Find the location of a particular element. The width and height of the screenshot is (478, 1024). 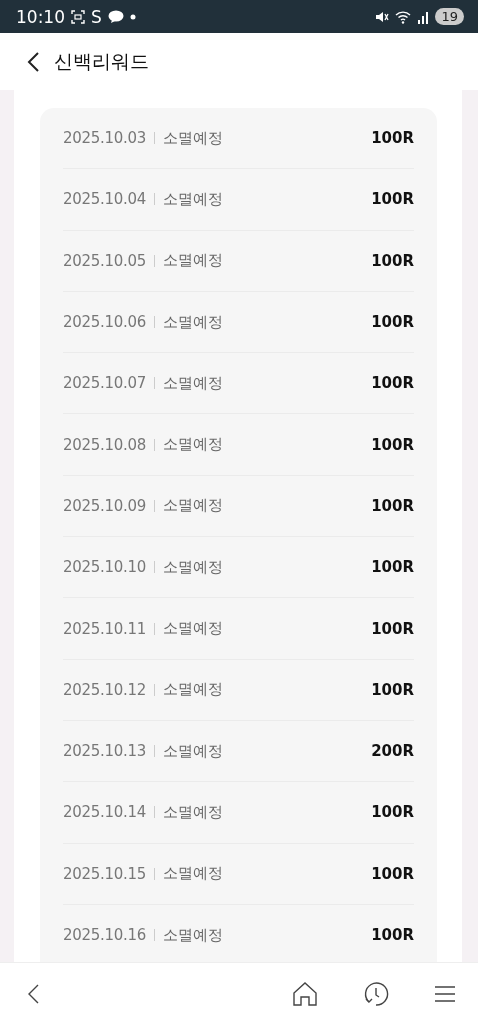

expiry-date: 2025.10.12 is located at coordinates (104, 689).